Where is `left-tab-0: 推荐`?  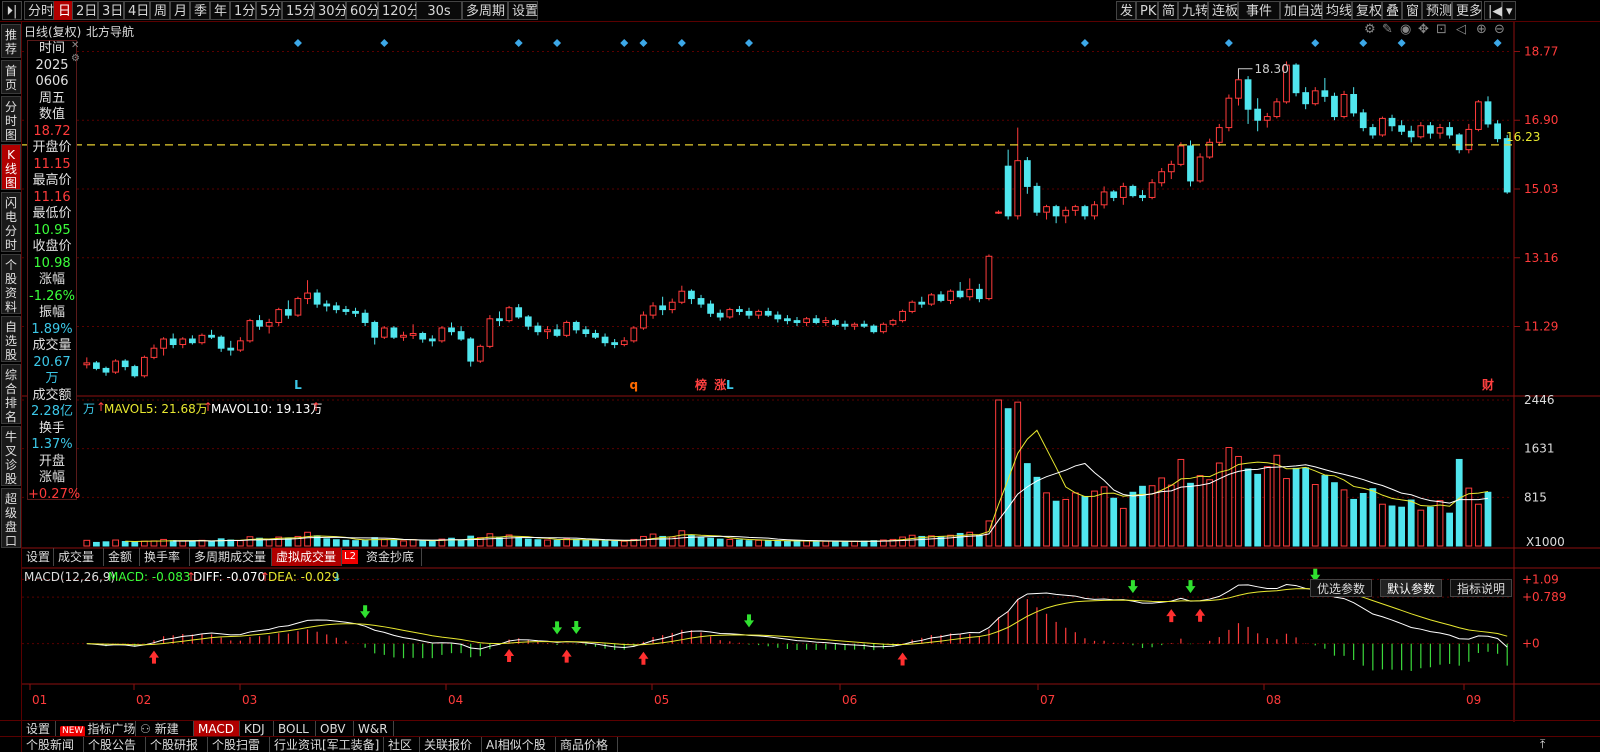 left-tab-0: 推荐 is located at coordinates (11, 41).